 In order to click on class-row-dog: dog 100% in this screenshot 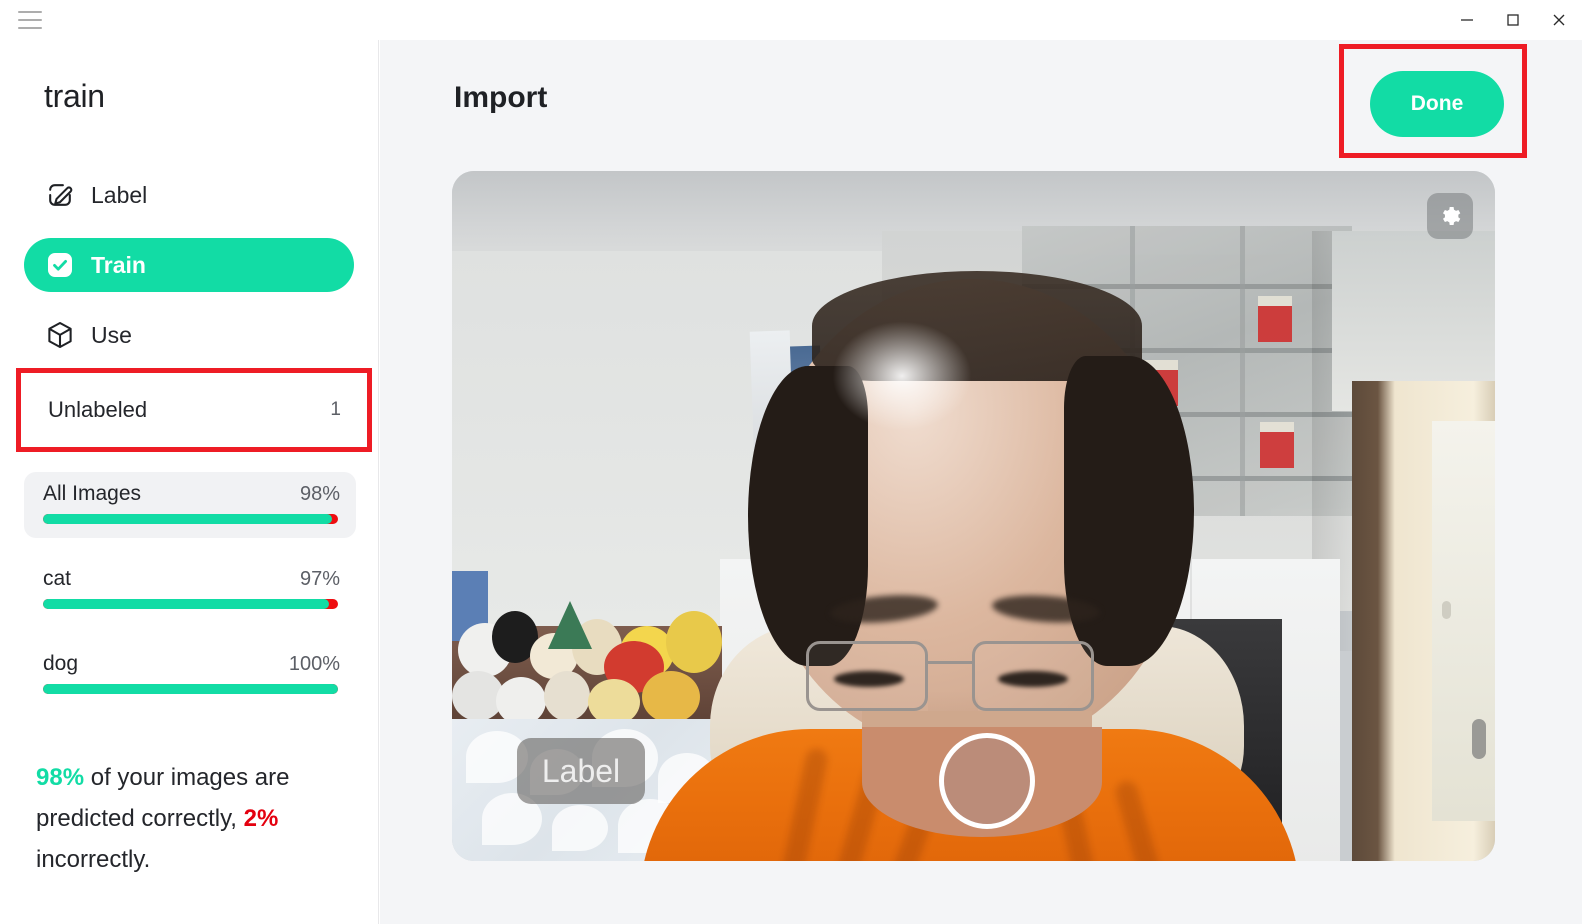, I will do `click(190, 675)`.